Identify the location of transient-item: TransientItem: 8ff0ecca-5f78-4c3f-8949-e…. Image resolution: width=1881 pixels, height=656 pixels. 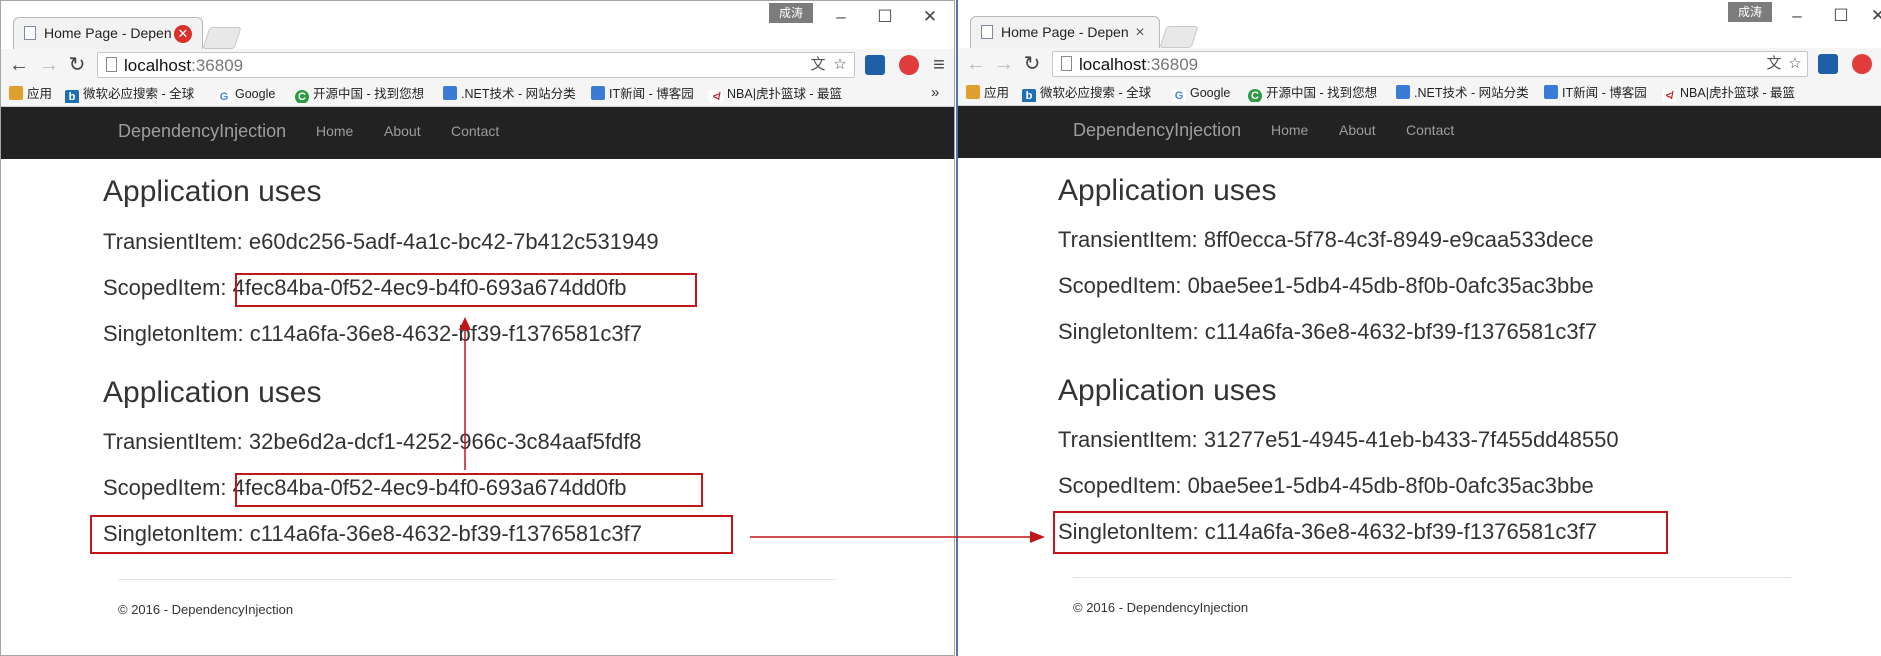
(1326, 239).